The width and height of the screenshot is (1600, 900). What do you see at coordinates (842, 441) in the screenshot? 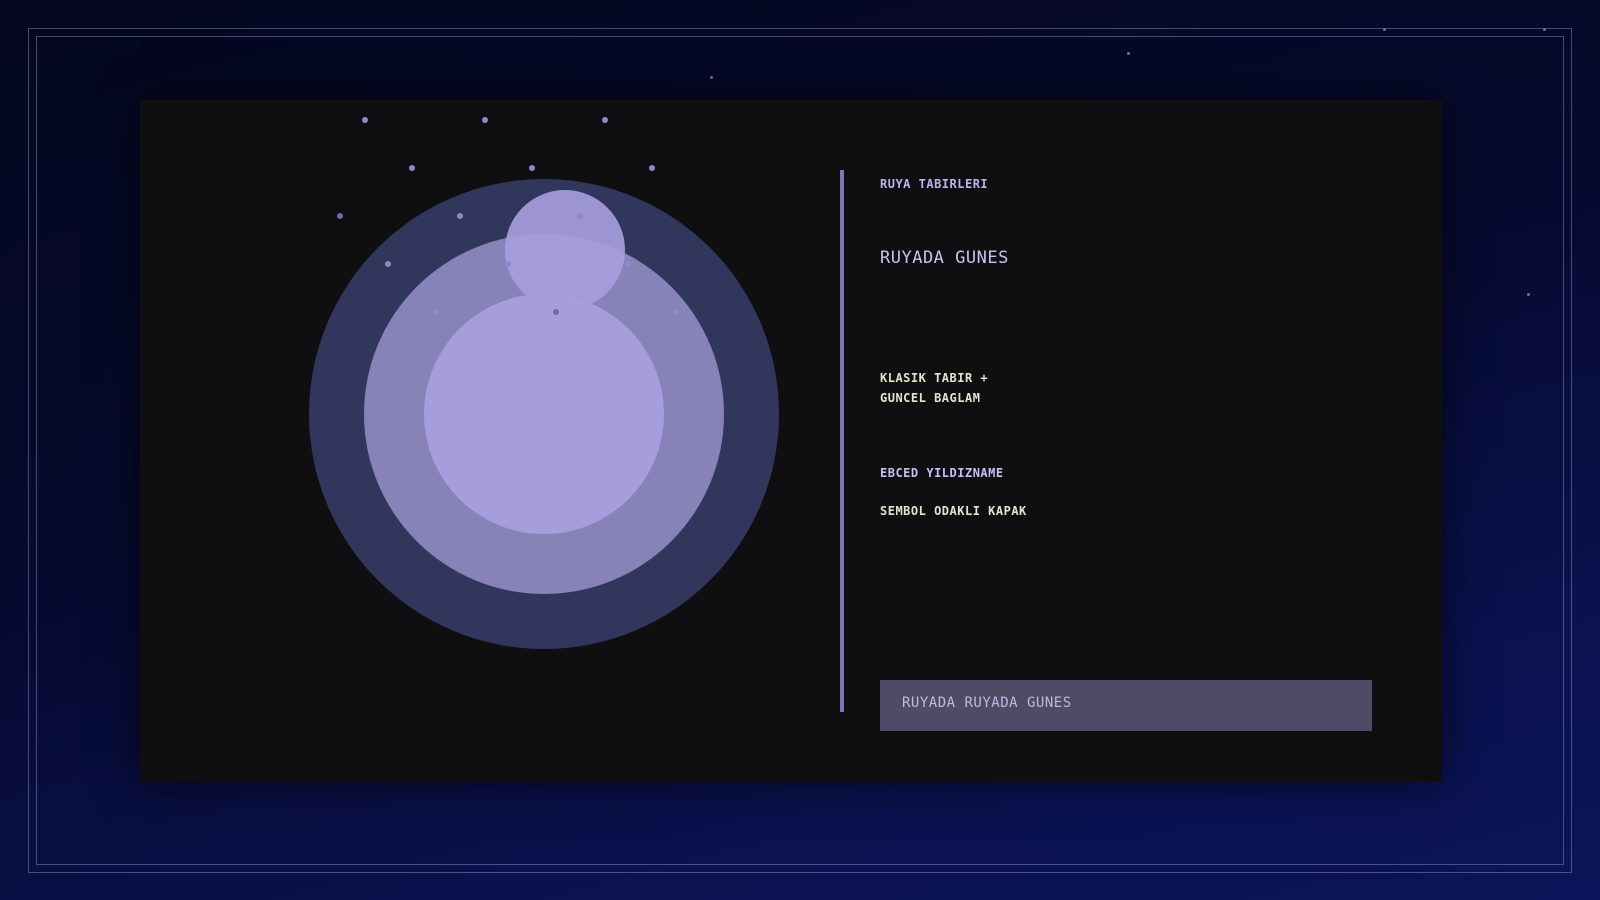
I see `vertical-divider` at bounding box center [842, 441].